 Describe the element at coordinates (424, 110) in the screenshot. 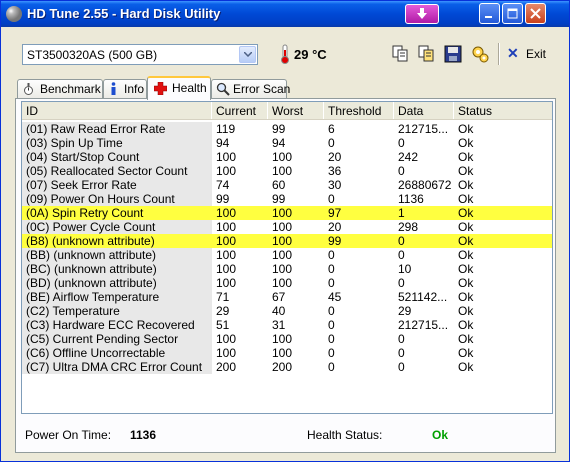

I see `col-header-data: Data` at that location.